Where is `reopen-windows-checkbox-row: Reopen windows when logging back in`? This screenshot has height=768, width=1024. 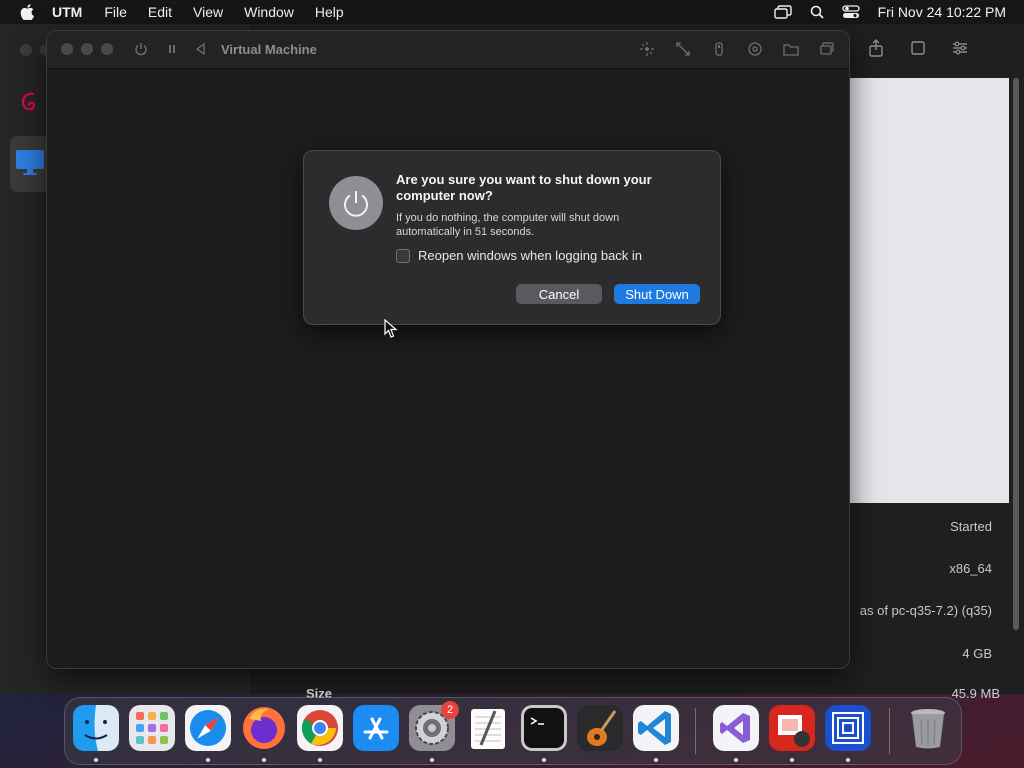 reopen-windows-checkbox-row: Reopen windows when logging back in is located at coordinates (519, 255).